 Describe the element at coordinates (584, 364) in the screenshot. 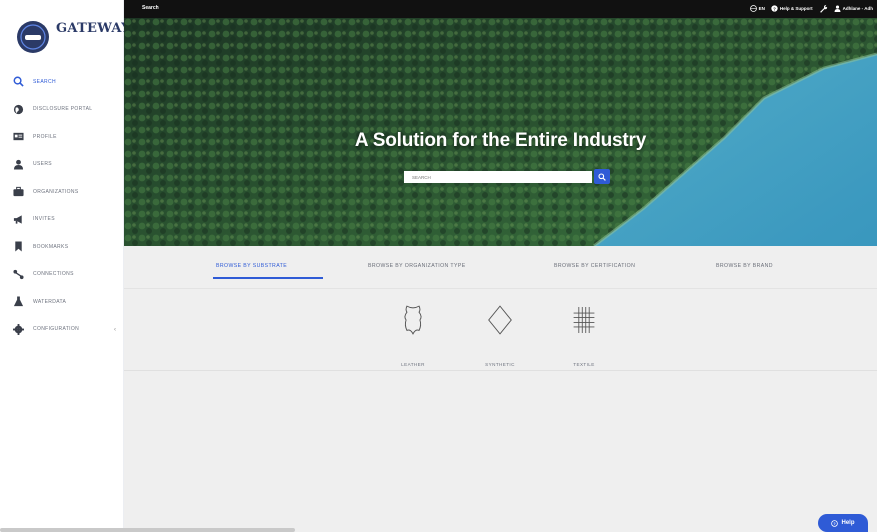

I see `substrate-label: TEXTILE` at that location.